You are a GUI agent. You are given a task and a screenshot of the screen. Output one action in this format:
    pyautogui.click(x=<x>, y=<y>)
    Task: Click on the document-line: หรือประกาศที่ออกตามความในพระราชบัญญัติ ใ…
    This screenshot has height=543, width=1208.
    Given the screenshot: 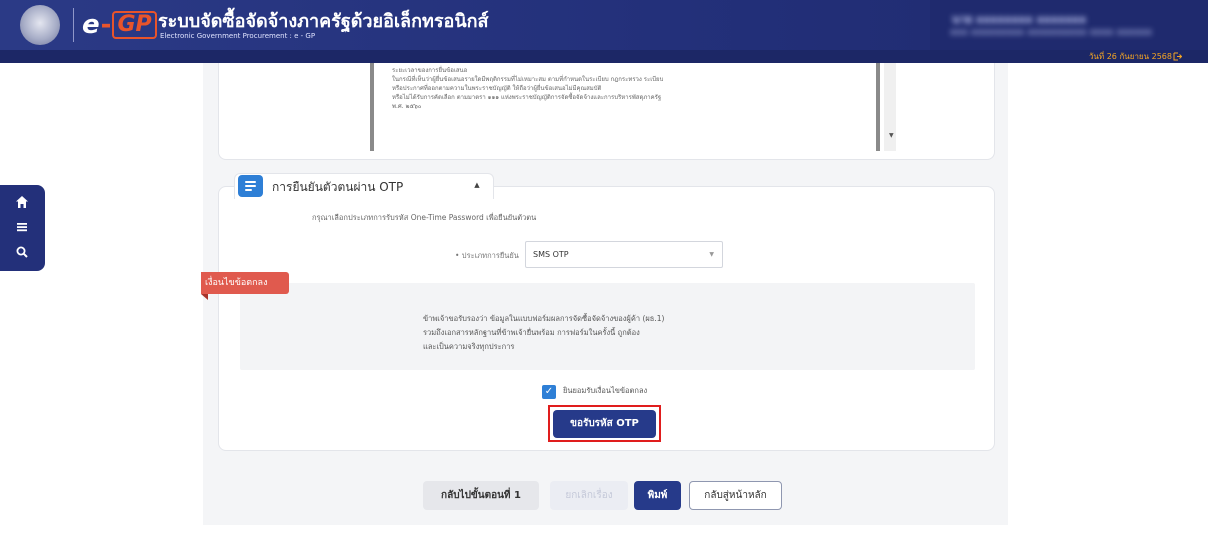 What is the action you would take?
    pyautogui.click(x=497, y=88)
    